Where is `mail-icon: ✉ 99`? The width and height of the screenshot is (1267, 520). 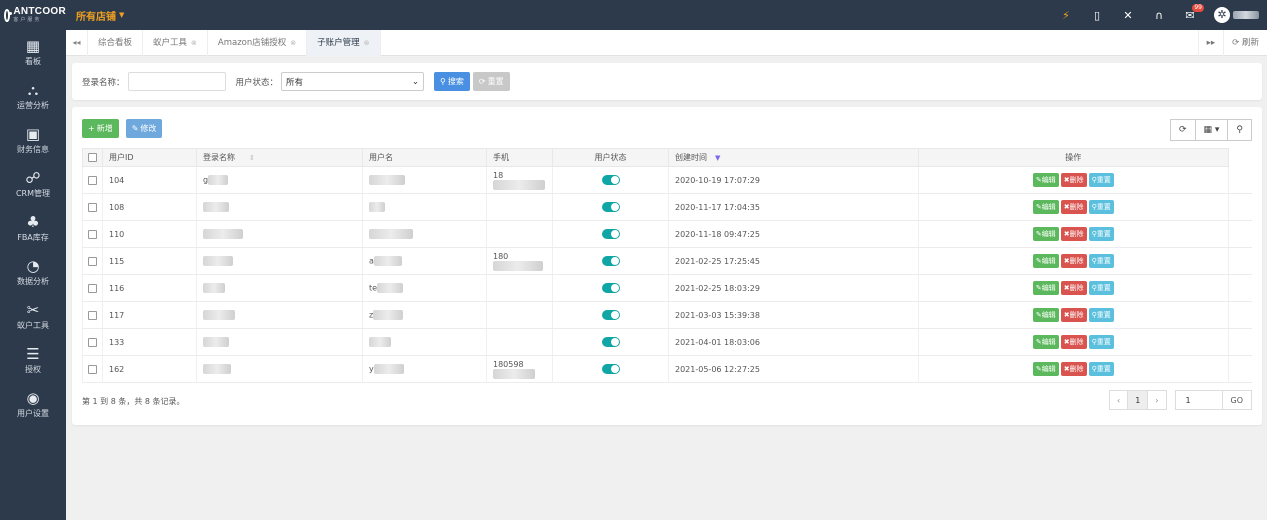 mail-icon: ✉ 99 is located at coordinates (1193, 12).